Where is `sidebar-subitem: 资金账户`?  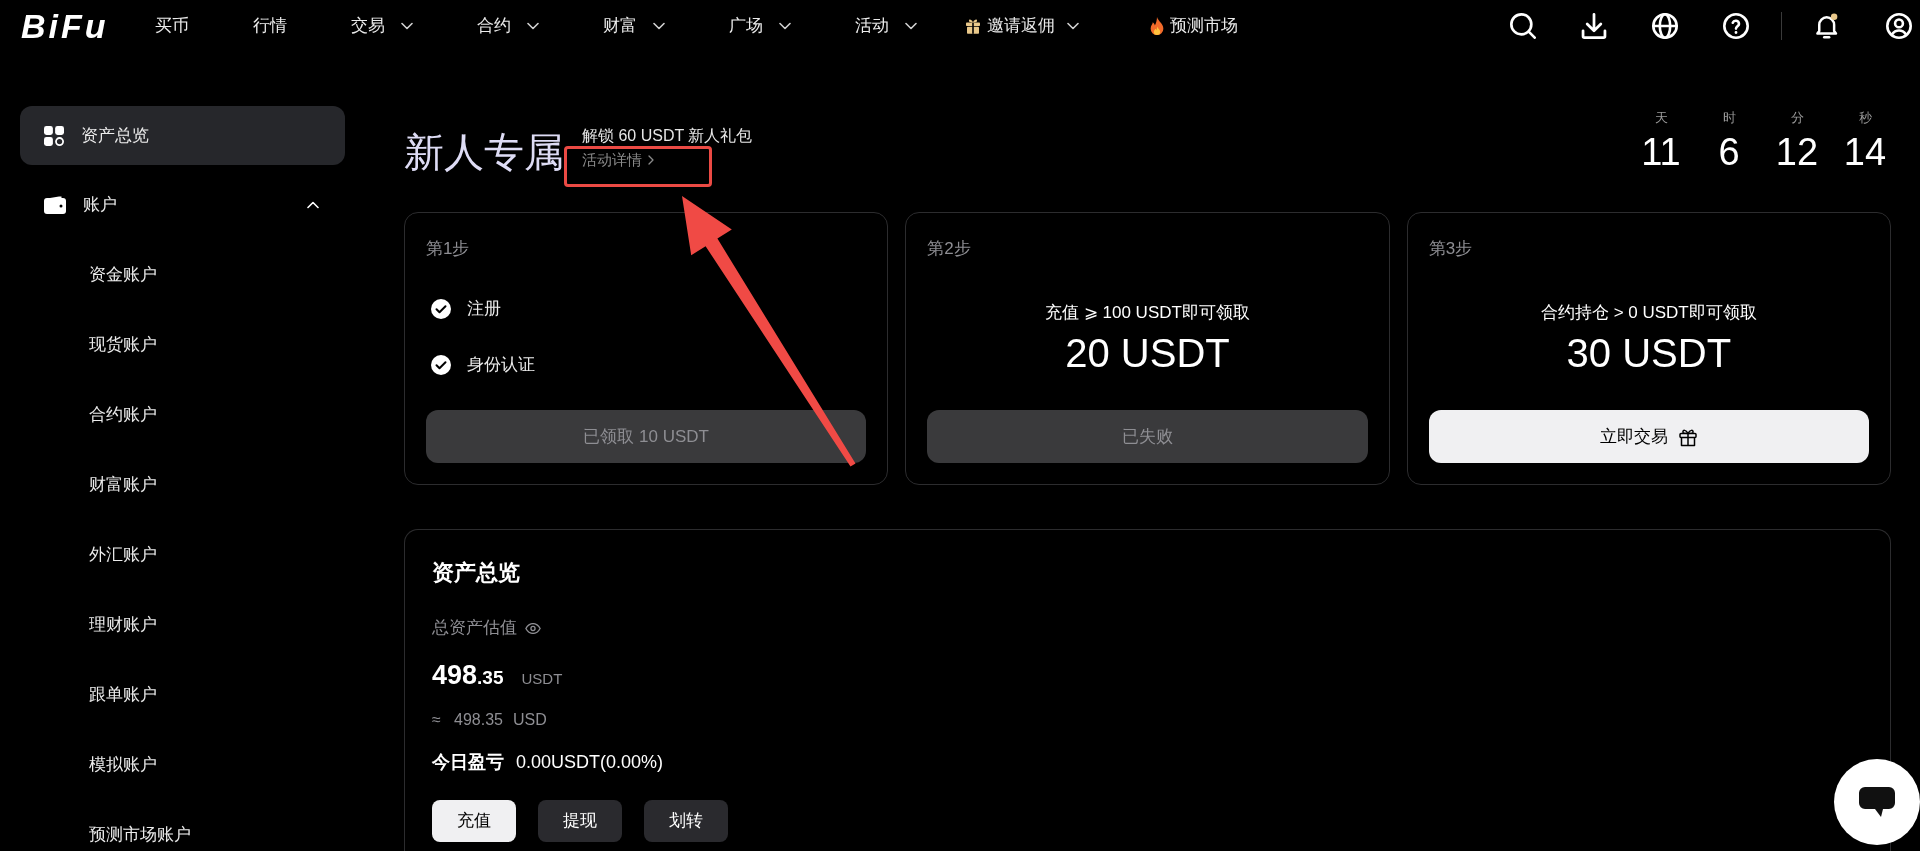 sidebar-subitem: 资金账户 is located at coordinates (182, 275).